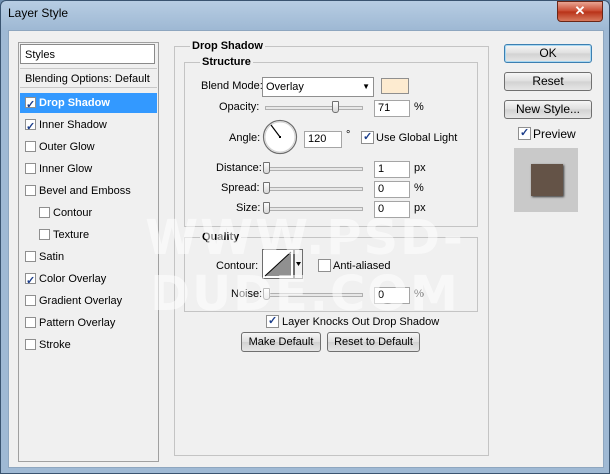 The image size is (610, 474). I want to click on noise-input: 0, so click(392, 295).